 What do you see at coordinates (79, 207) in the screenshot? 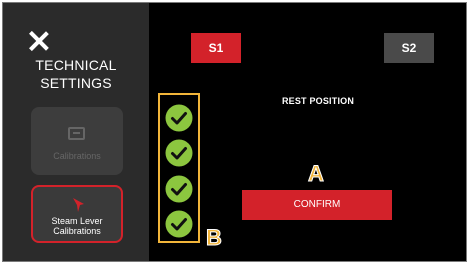
I see `steam-lever-icon` at bounding box center [79, 207].